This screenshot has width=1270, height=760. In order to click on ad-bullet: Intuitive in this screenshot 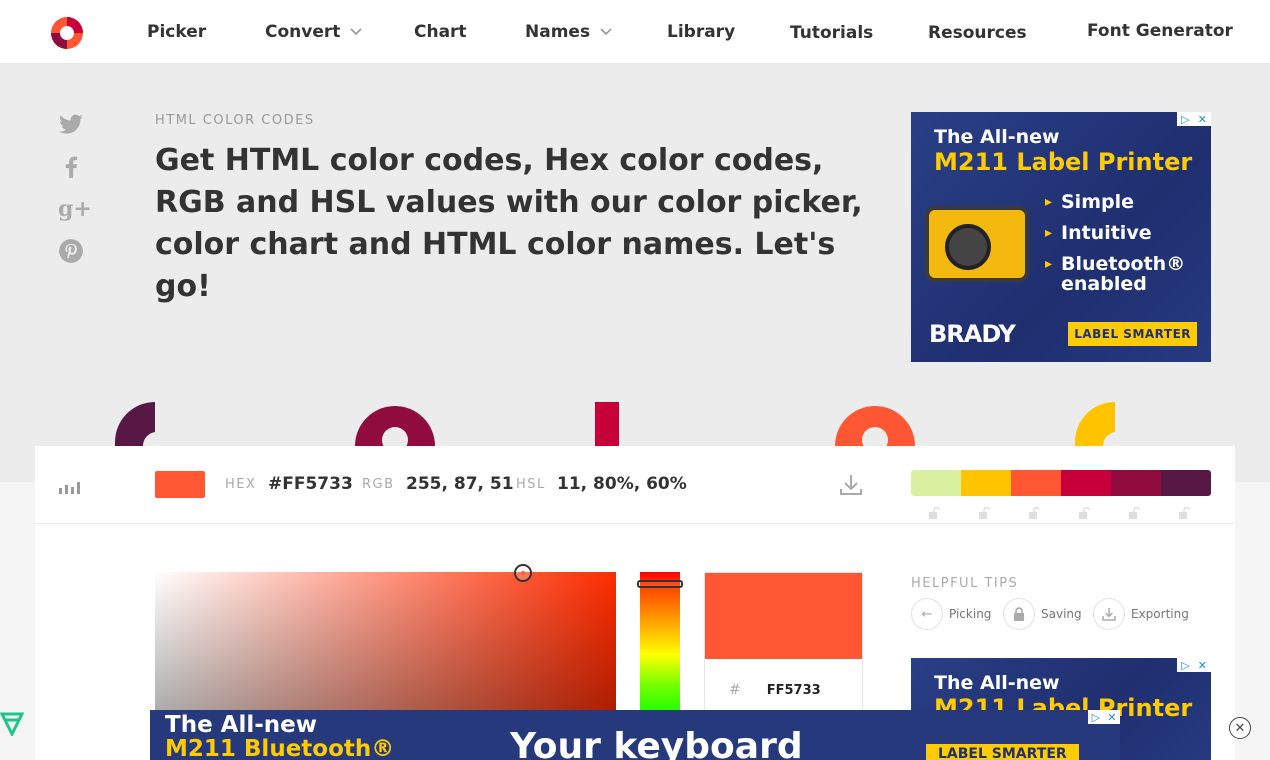, I will do `click(1098, 233)`.